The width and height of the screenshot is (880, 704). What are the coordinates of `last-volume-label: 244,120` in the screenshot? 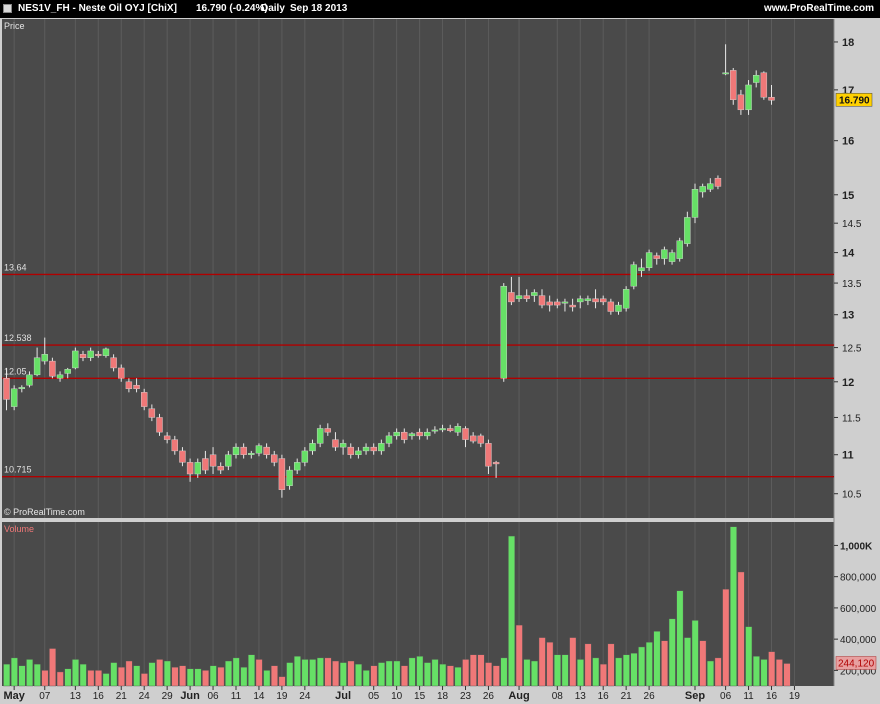 It's located at (856, 663).